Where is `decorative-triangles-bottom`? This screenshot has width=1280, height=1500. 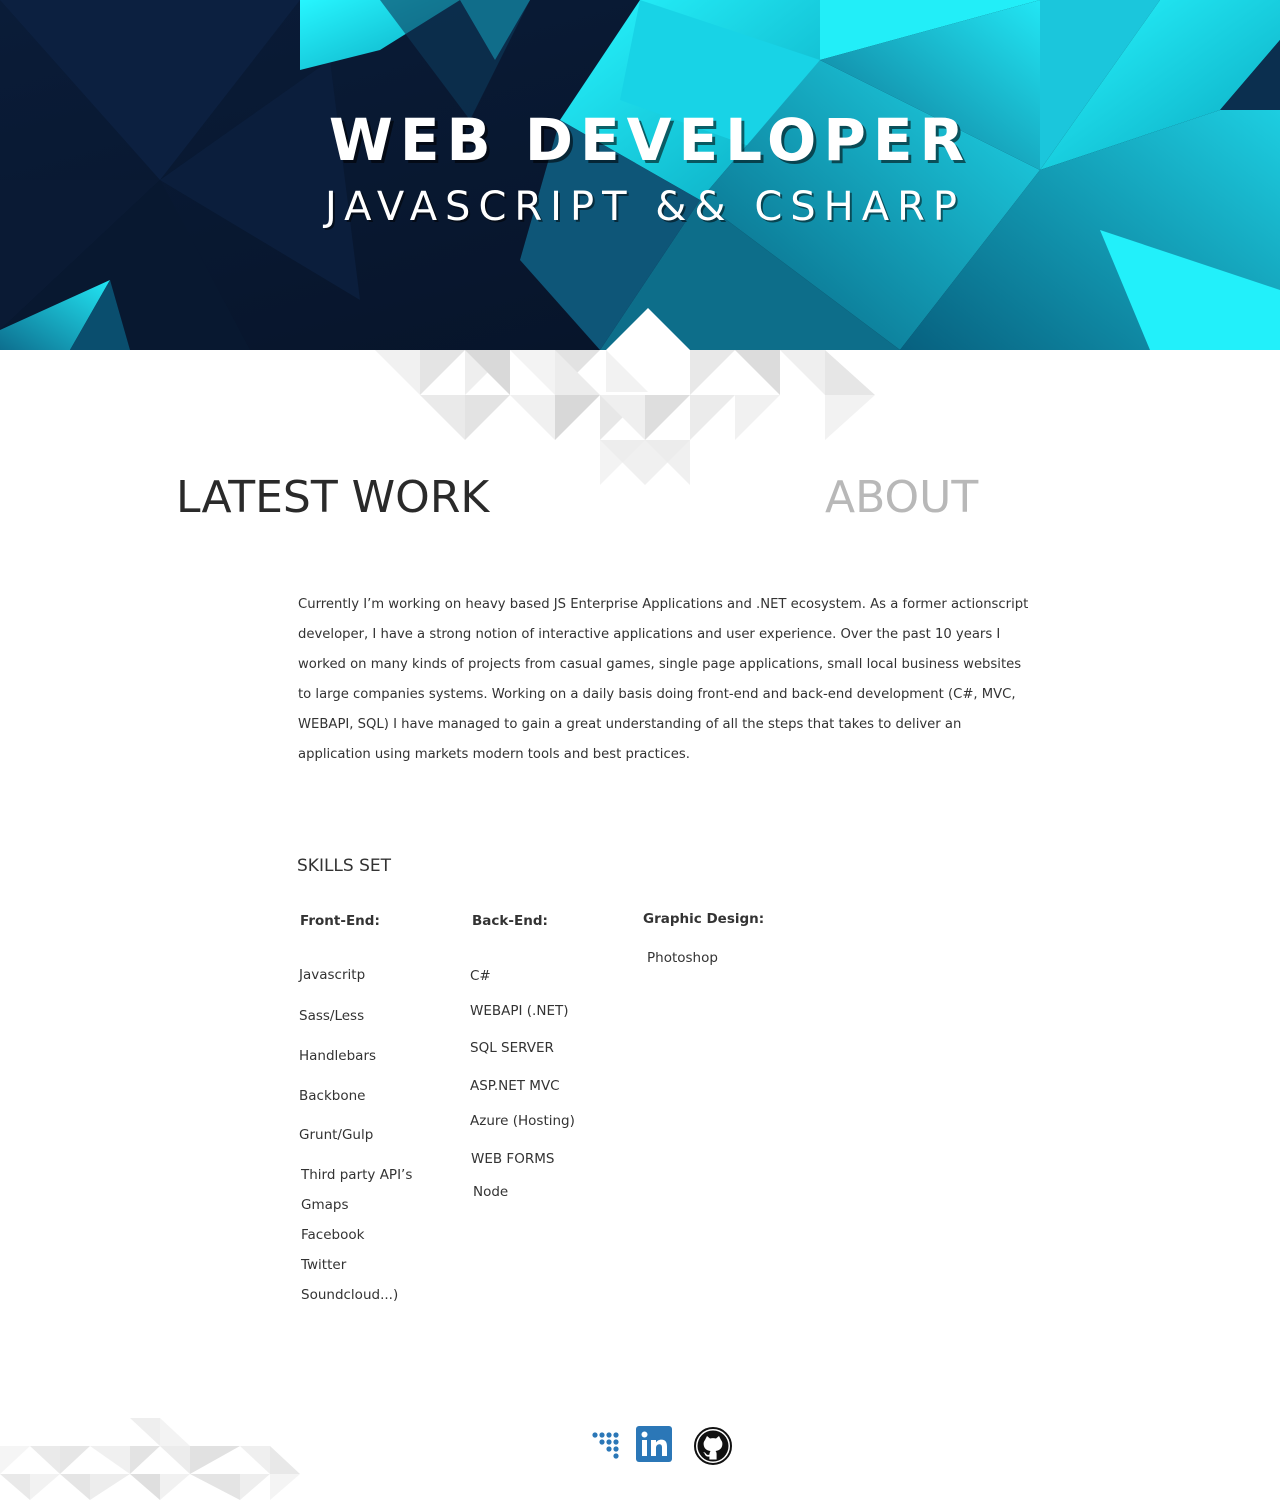
decorative-triangles-bottom is located at coordinates (150, 1459).